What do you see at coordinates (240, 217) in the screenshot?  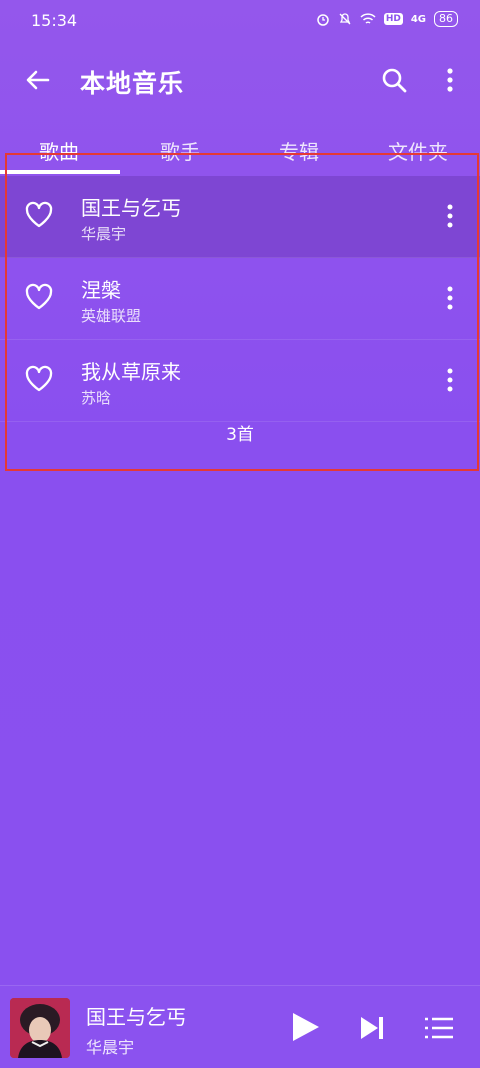 I see `list-item: 国王与乞丐 华晨宇` at bounding box center [240, 217].